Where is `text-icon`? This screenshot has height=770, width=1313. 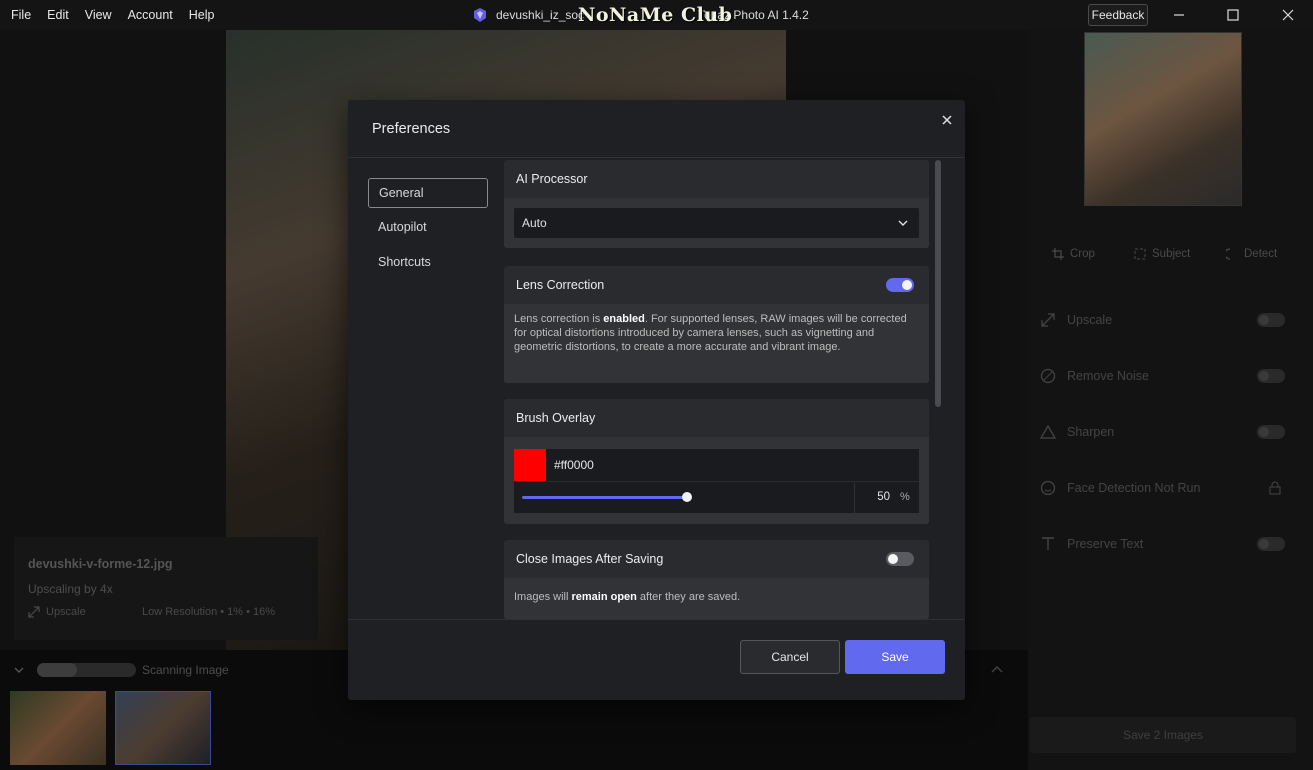 text-icon is located at coordinates (1048, 543).